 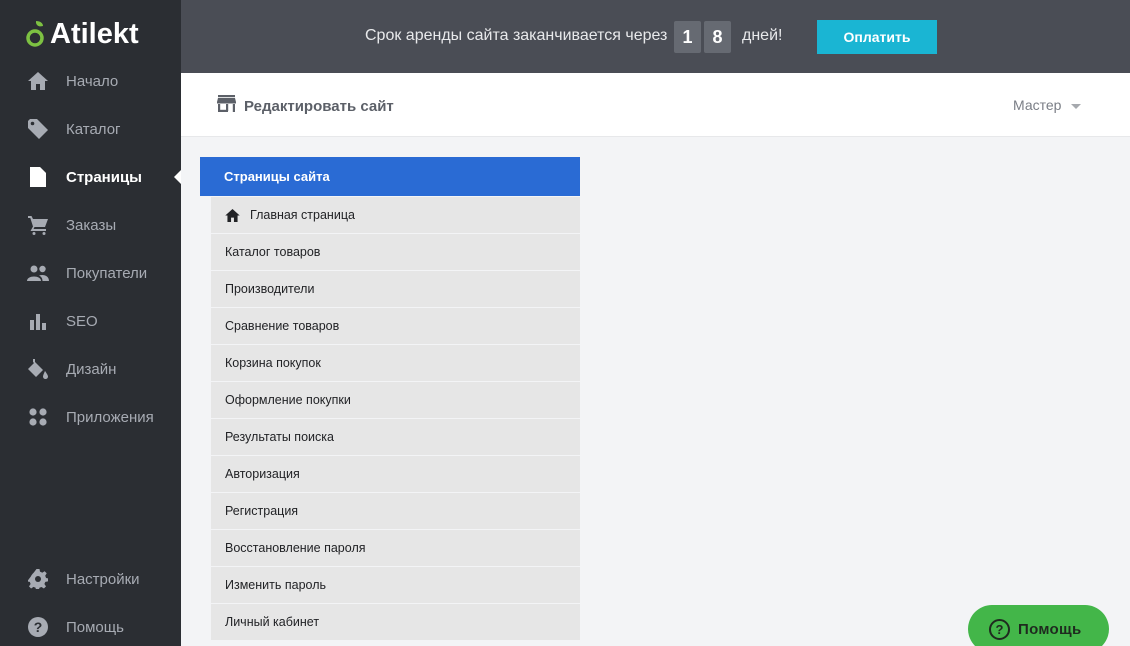 What do you see at coordinates (38, 579) in the screenshot?
I see `gear-icon` at bounding box center [38, 579].